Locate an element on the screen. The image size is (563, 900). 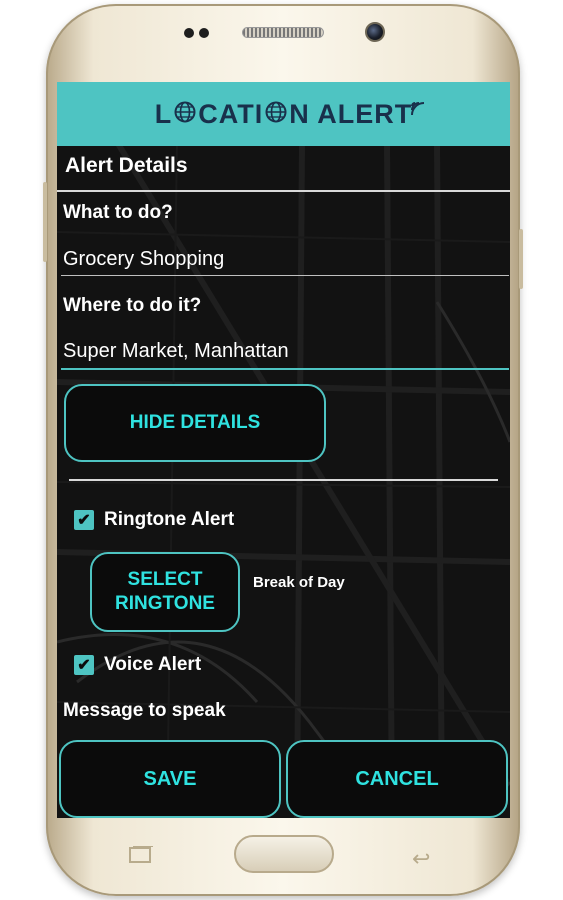
recent-apps-icon is located at coordinates (141, 857).